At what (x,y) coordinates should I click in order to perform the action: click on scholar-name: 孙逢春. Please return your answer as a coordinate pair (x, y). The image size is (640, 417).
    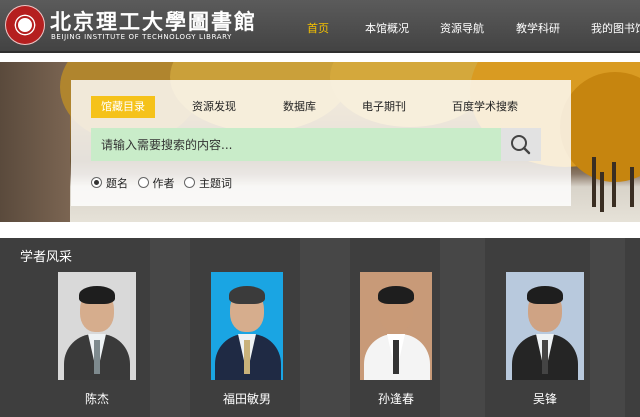
    Looking at the image, I should click on (396, 398).